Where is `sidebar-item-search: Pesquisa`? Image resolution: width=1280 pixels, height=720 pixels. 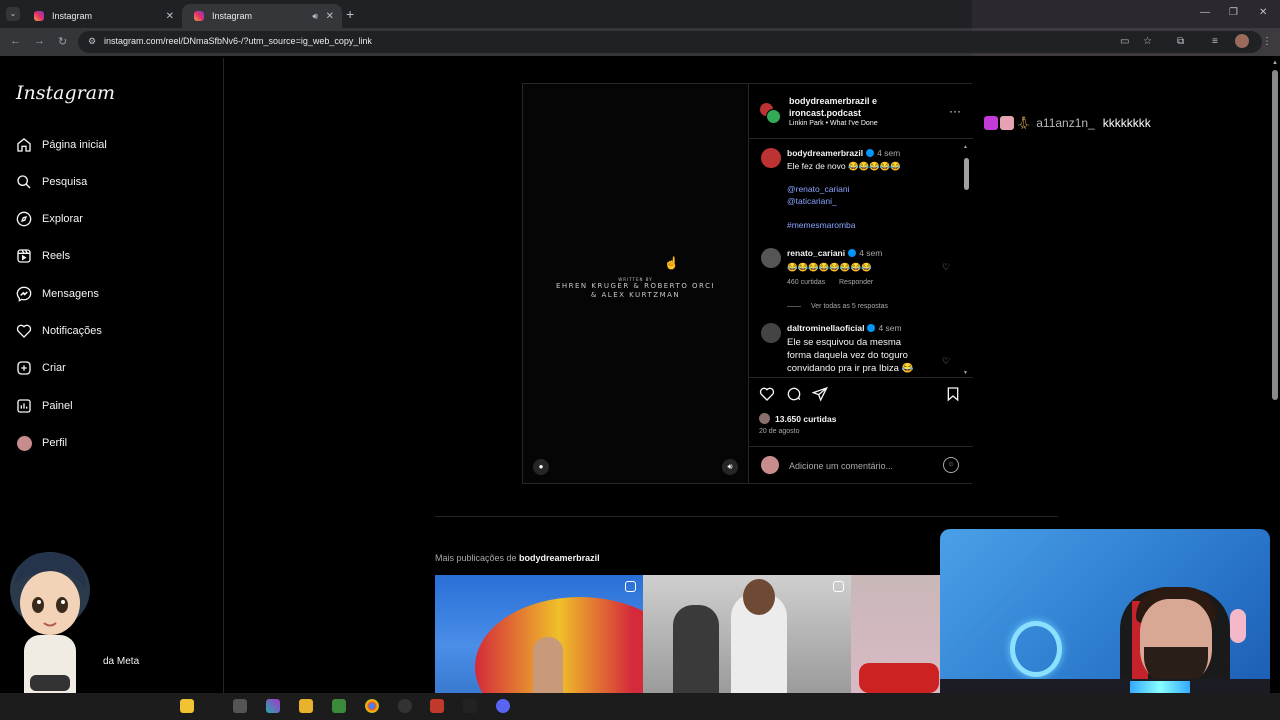 sidebar-item-search: Pesquisa is located at coordinates (51, 182).